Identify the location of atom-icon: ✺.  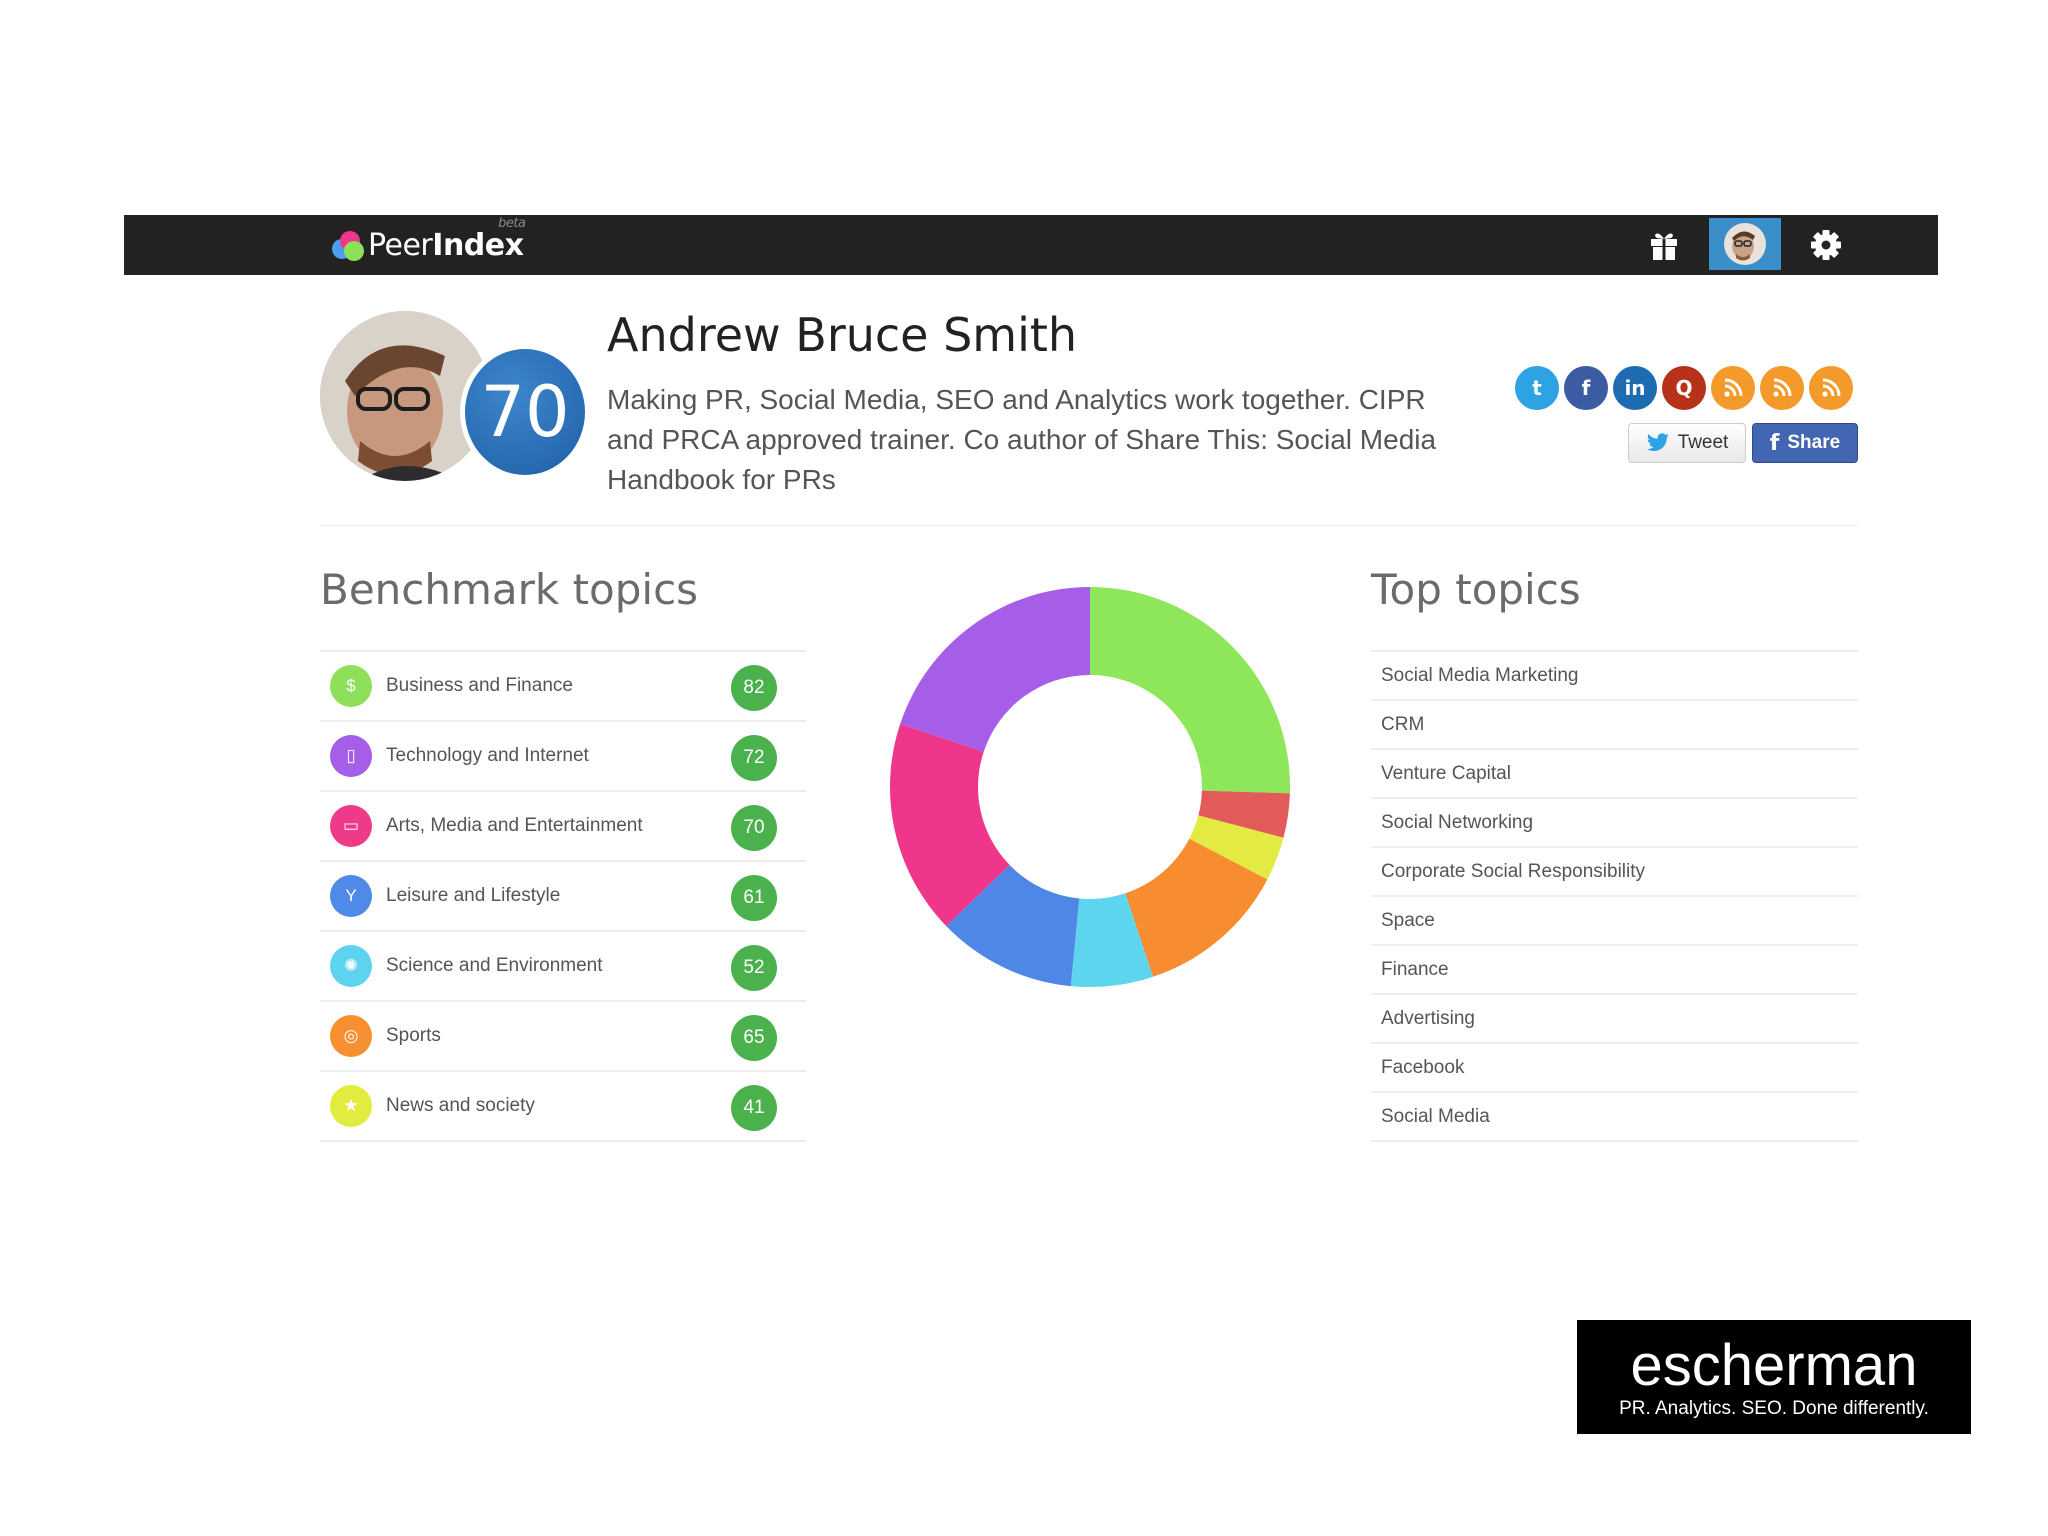
(351, 966).